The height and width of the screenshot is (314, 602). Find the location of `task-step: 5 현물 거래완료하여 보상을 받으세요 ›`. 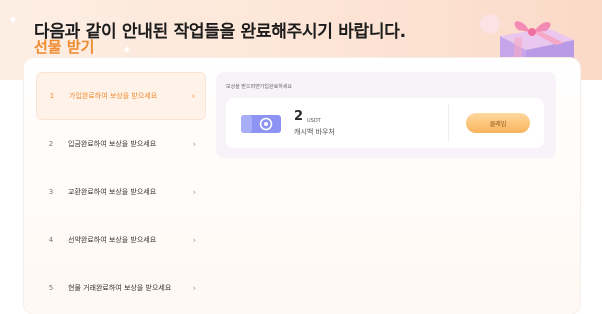

task-step: 5 현물 거래완료하여 보상을 받으세요 › is located at coordinates (121, 288).